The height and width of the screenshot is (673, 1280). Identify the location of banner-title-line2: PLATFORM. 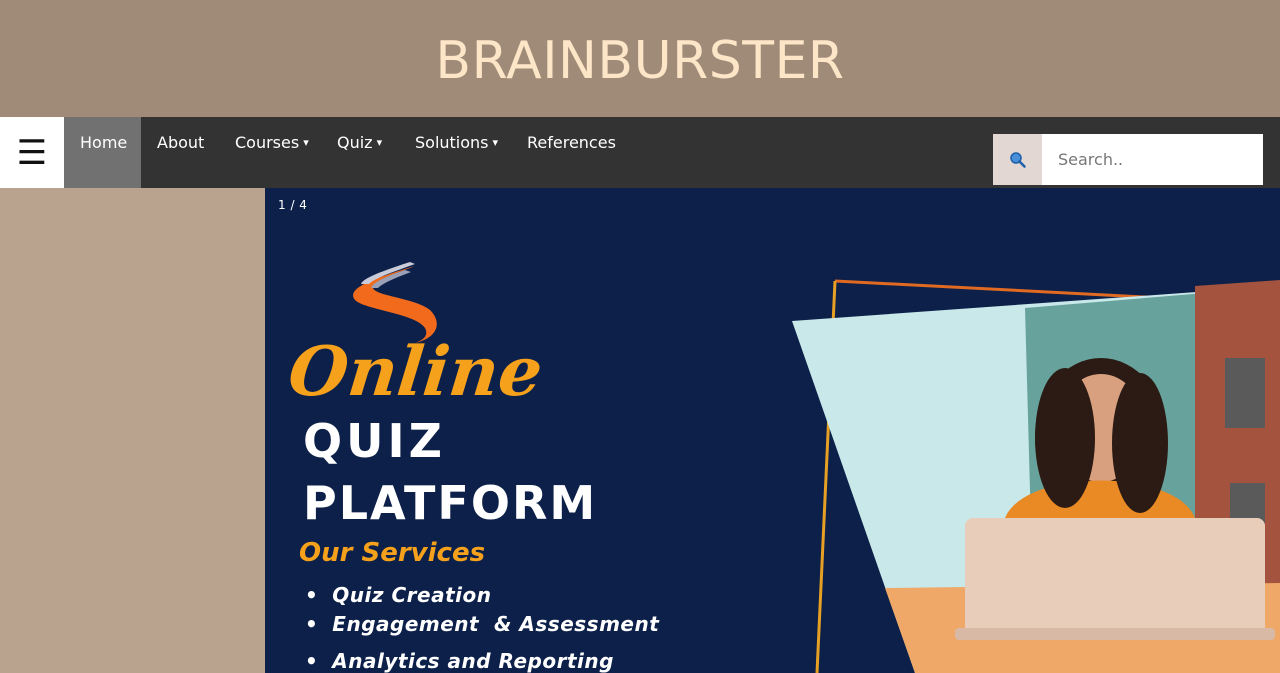
(450, 503).